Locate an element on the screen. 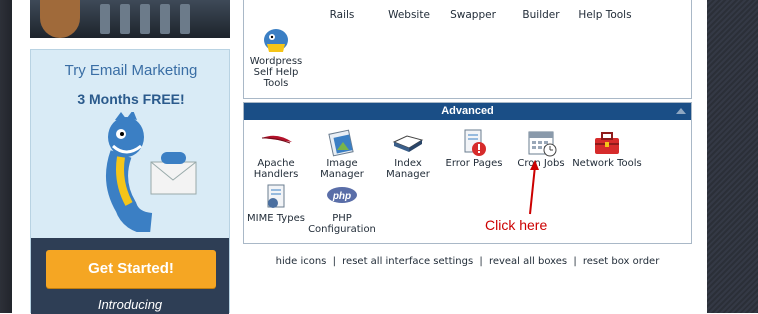 Image resolution: width=758 pixels, height=314 pixels. index-manager-label: Index Manager is located at coordinates (408, 169).